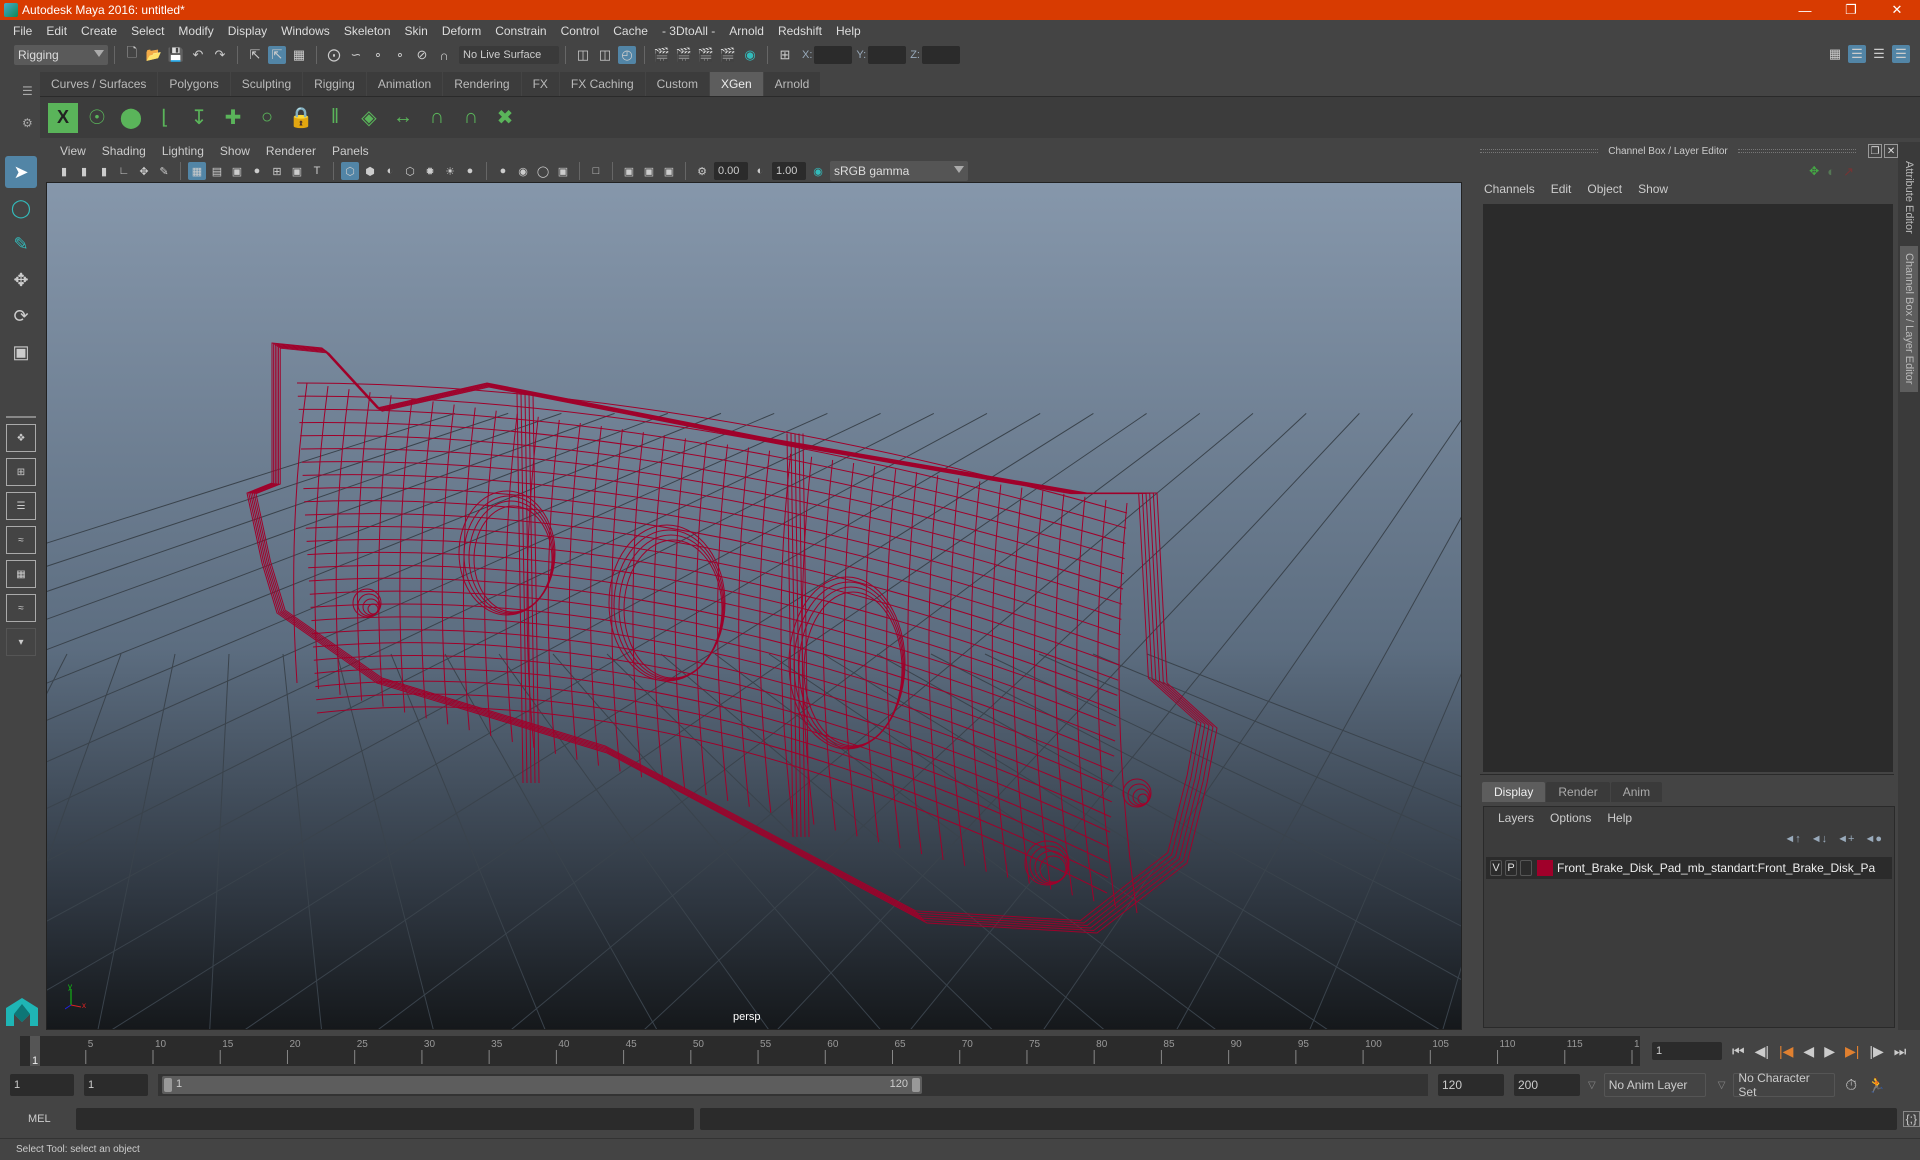  What do you see at coordinates (416, 31) in the screenshot?
I see `menu-skin: Skin` at bounding box center [416, 31].